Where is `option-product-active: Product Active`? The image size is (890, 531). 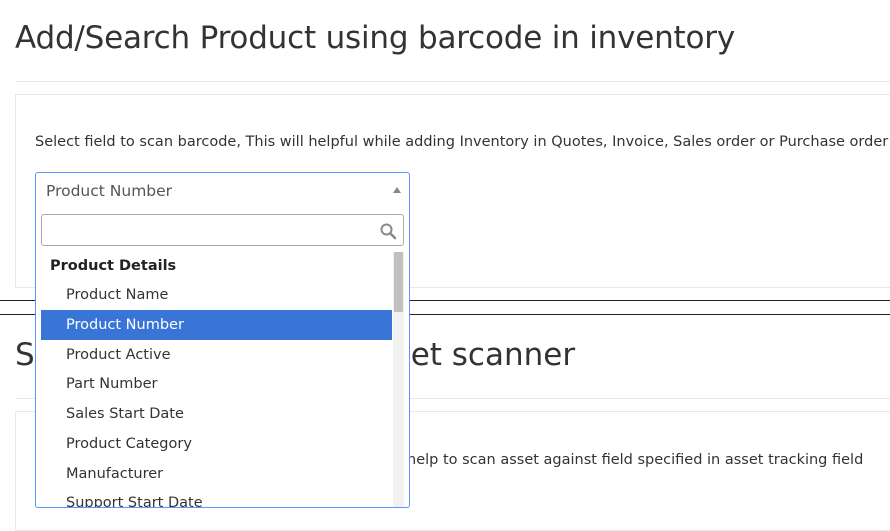 option-product-active: Product Active is located at coordinates (216, 355).